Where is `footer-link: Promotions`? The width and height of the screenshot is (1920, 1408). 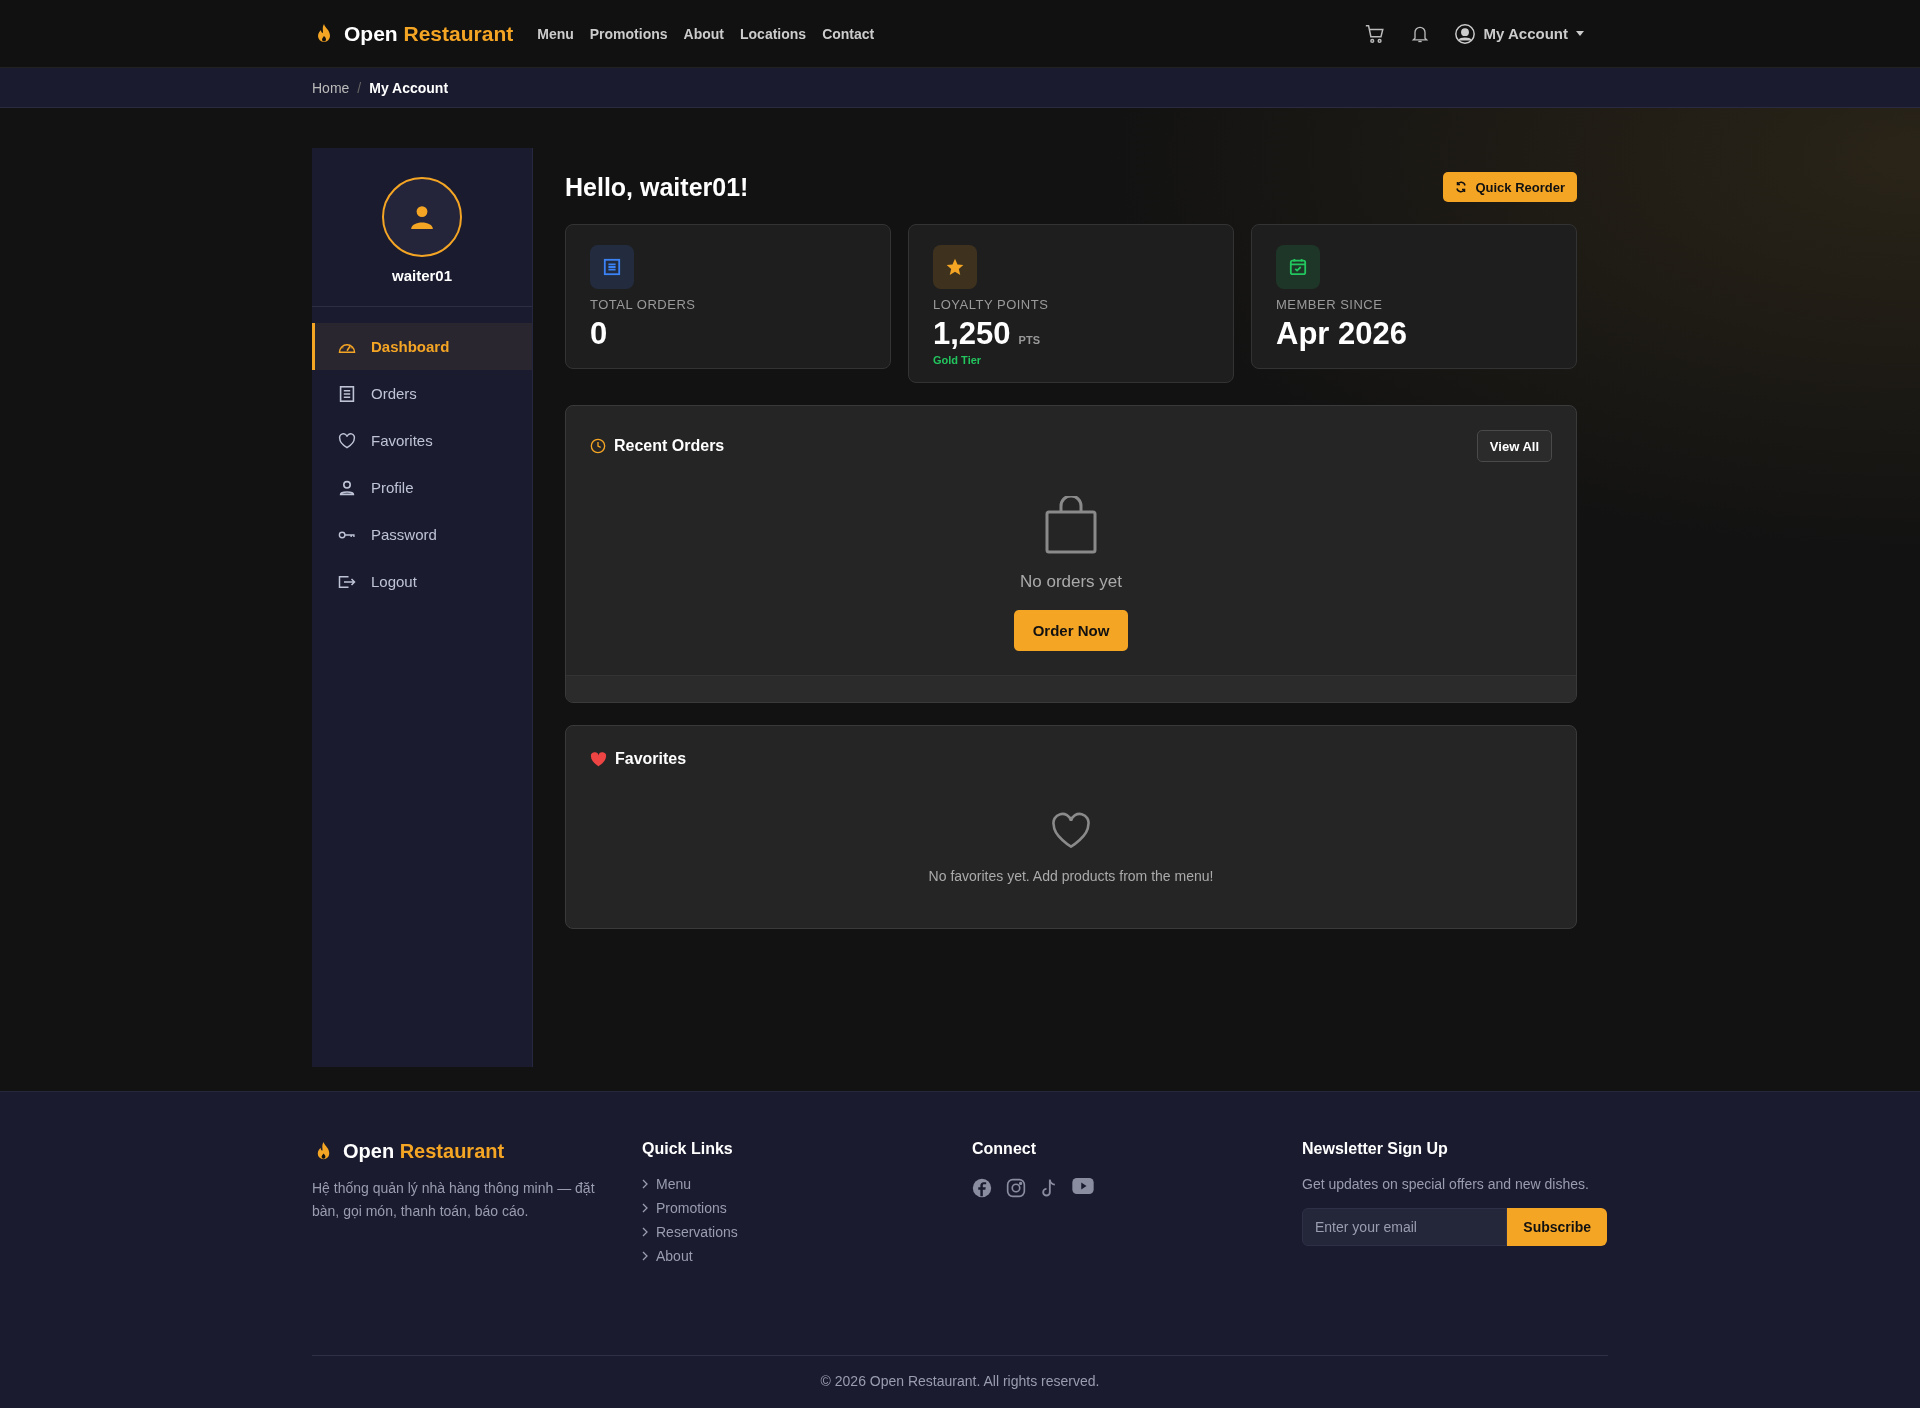
footer-link: Promotions is located at coordinates (807, 1208).